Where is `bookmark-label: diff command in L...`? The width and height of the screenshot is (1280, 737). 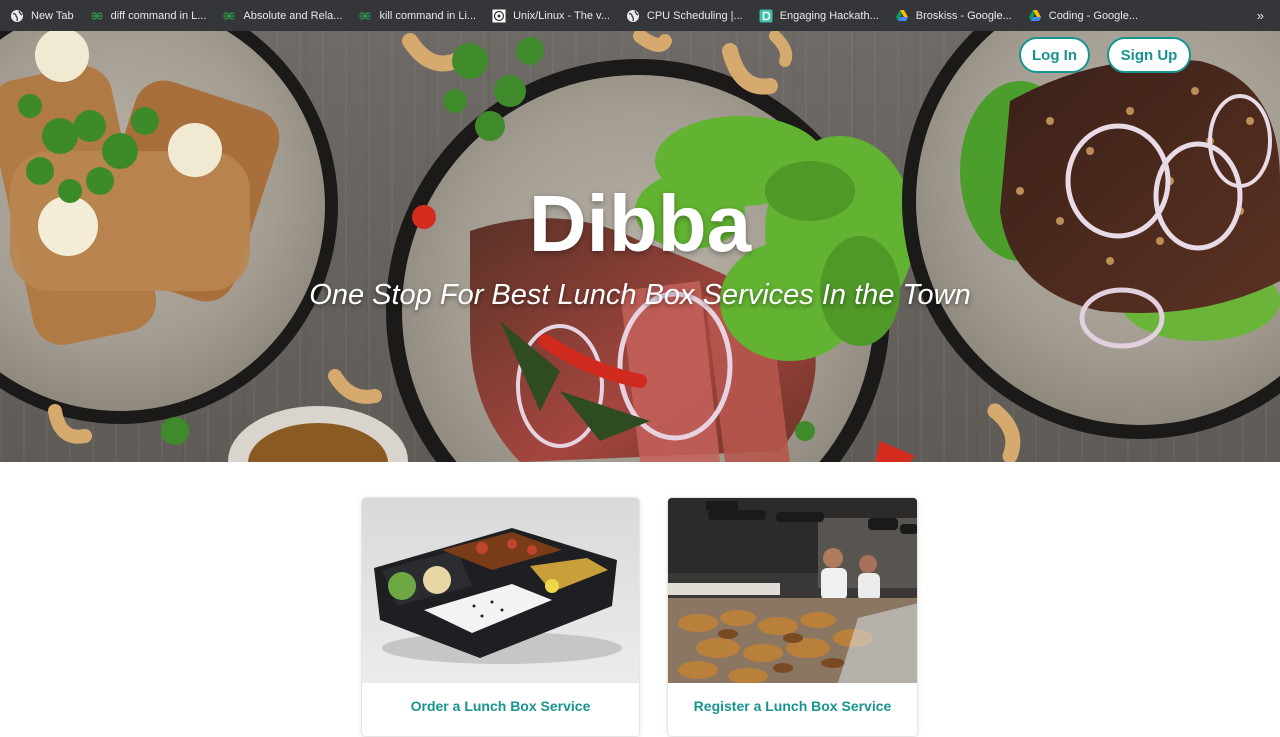
bookmark-label: diff command in L... is located at coordinates (158, 15).